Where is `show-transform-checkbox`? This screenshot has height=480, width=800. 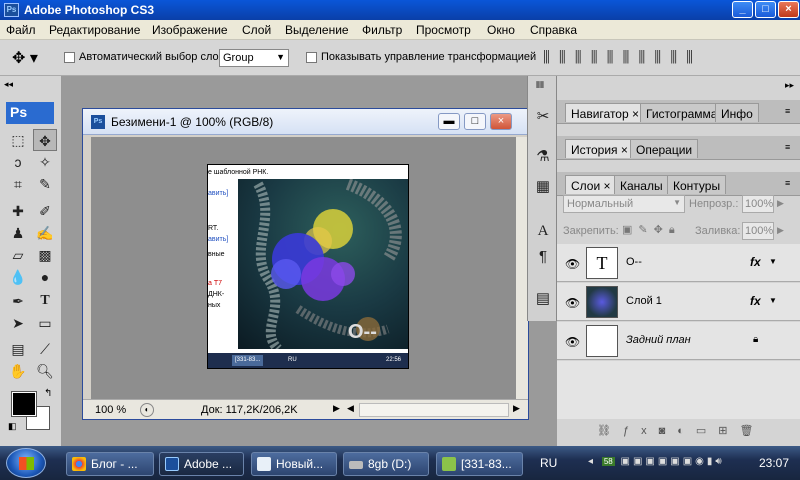 show-transform-checkbox is located at coordinates (311, 57).